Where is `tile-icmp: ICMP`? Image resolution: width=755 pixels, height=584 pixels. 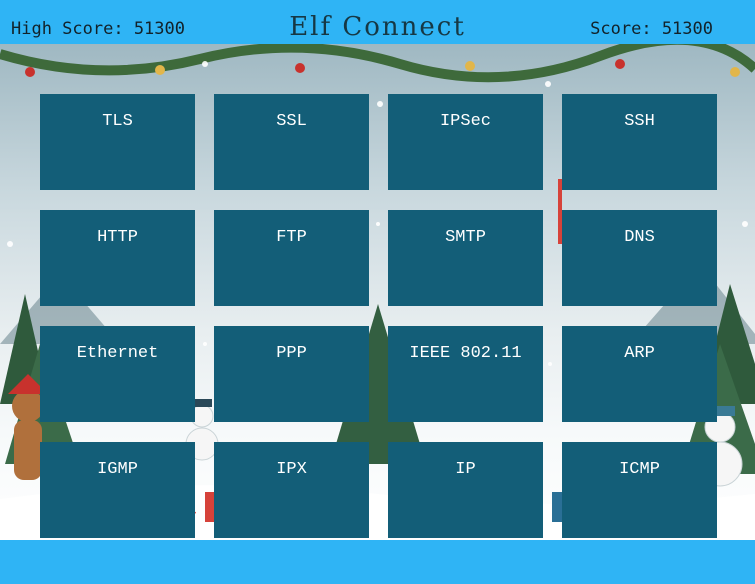 tile-icmp: ICMP is located at coordinates (639, 490).